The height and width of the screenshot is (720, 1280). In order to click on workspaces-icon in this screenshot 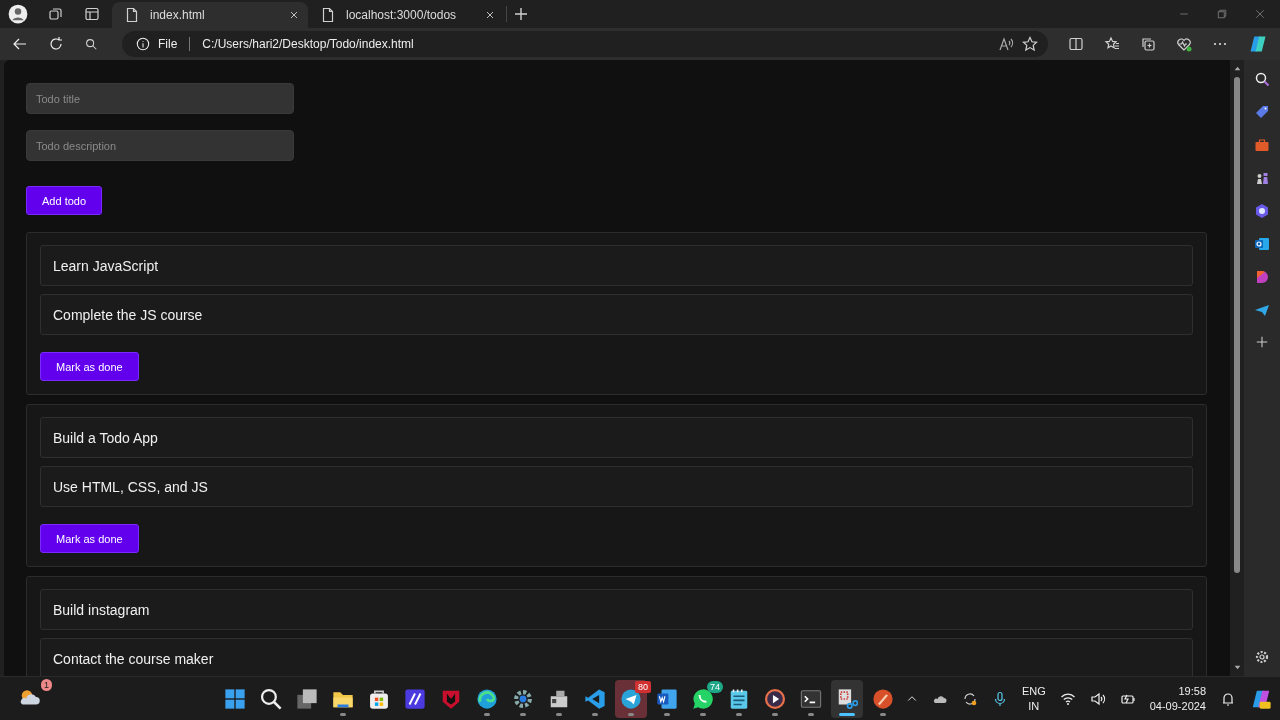, I will do `click(56, 14)`.